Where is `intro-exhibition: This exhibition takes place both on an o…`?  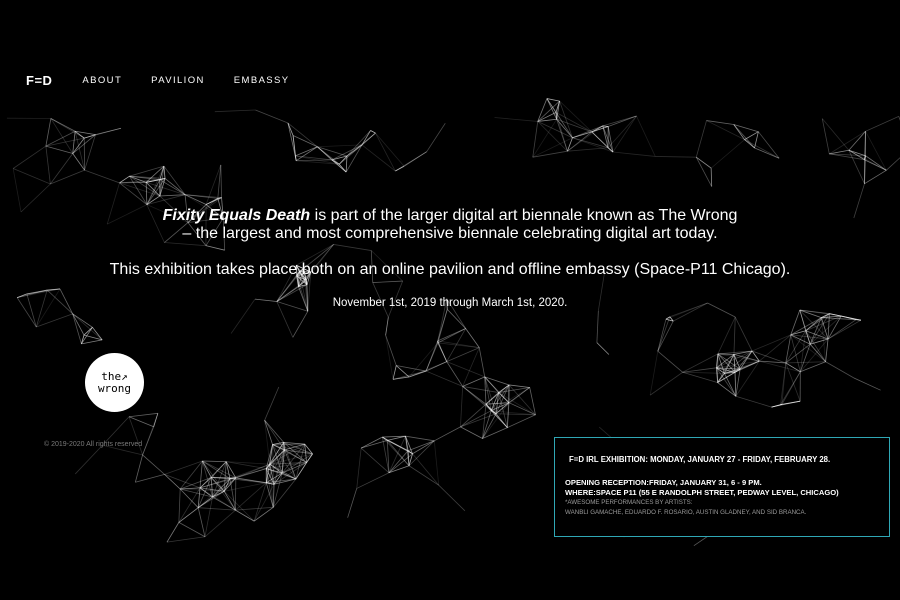 intro-exhibition: This exhibition takes place both on an o… is located at coordinates (450, 269).